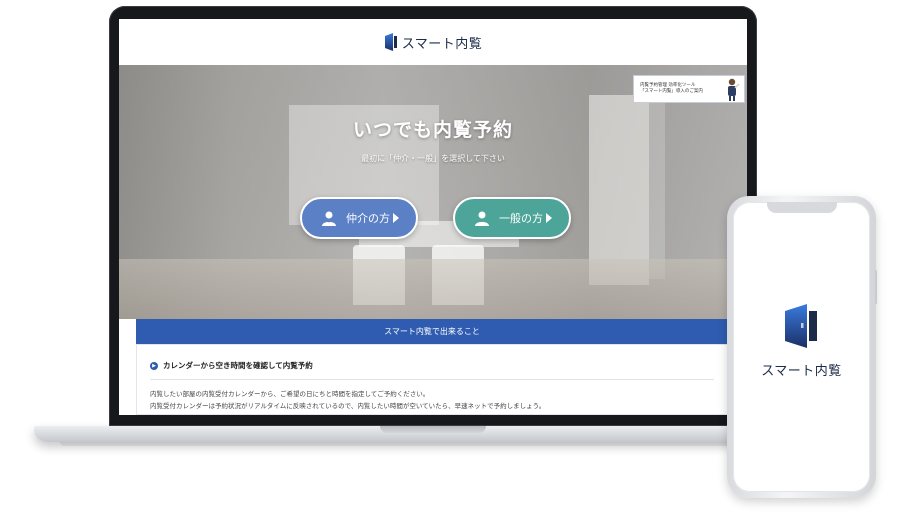 This screenshot has width=900, height=525. I want to click on presenter-person-icon, so click(734, 89).